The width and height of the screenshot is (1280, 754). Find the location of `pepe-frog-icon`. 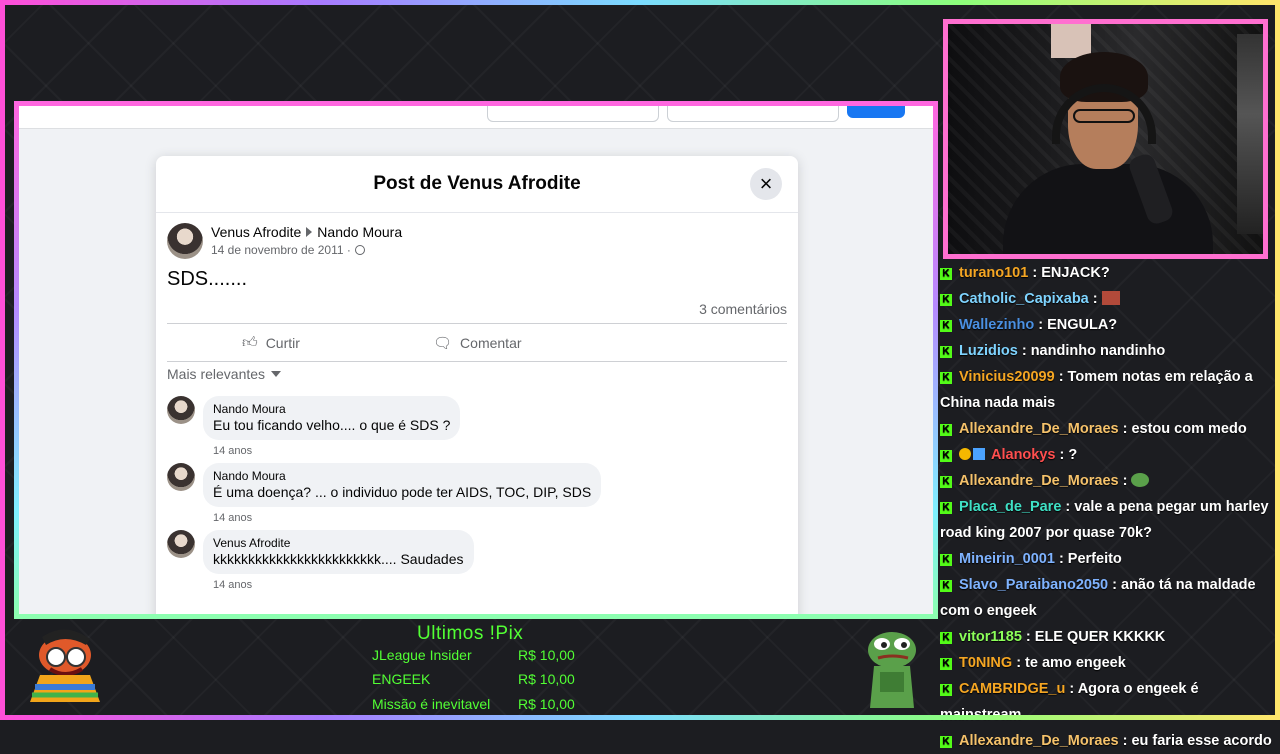

pepe-frog-icon is located at coordinates (892, 670).